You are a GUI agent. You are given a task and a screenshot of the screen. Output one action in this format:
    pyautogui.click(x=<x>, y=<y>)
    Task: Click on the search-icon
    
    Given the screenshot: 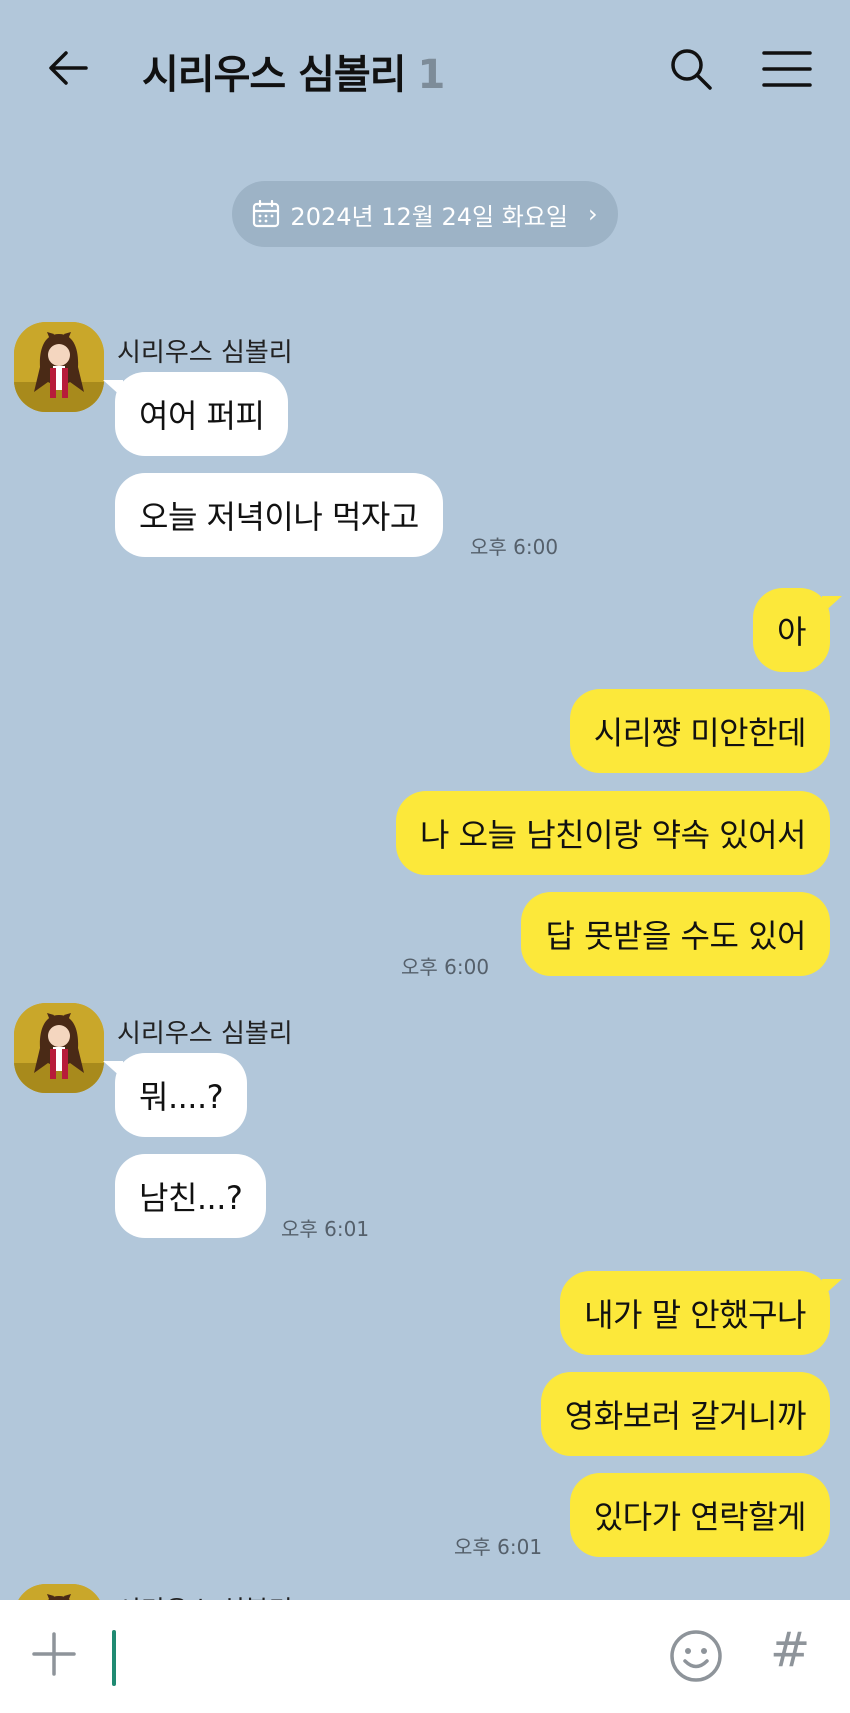 What is the action you would take?
    pyautogui.click(x=691, y=69)
    